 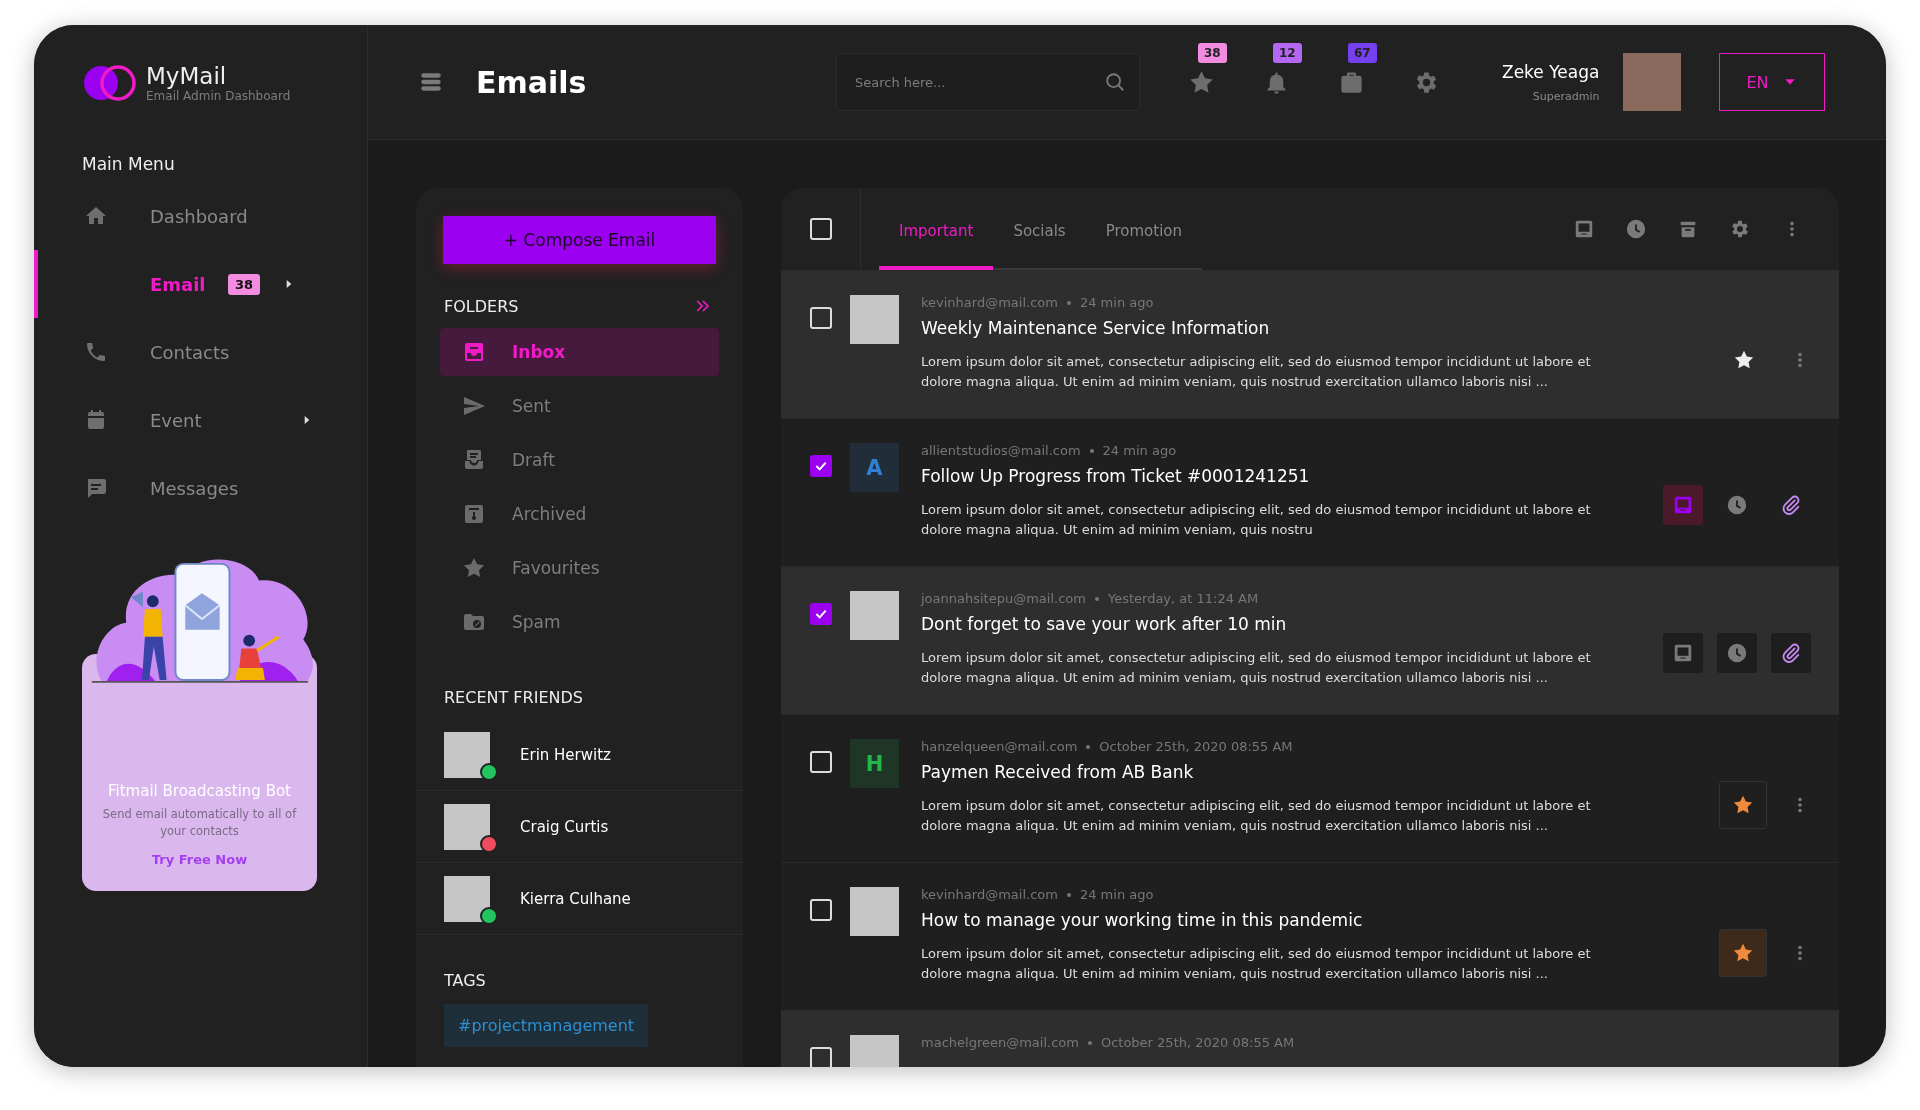 What do you see at coordinates (474, 406) in the screenshot?
I see `paper-plane-icon` at bounding box center [474, 406].